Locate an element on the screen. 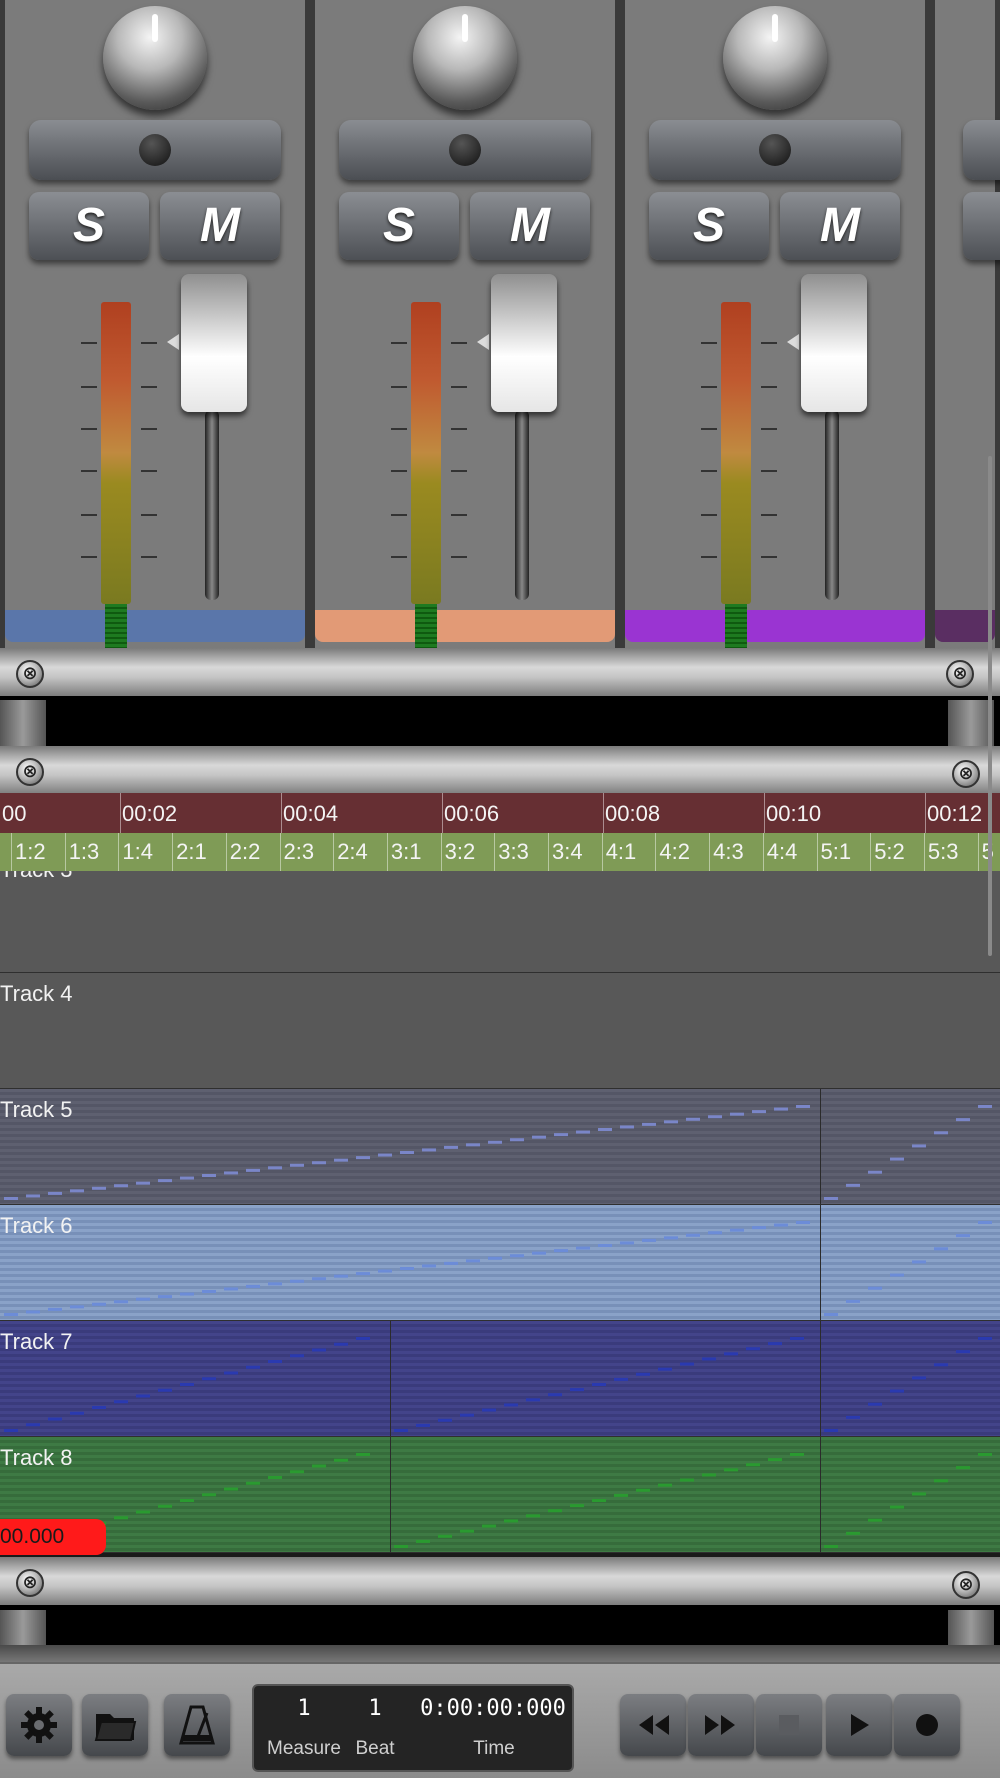  track-row: Track 7 is located at coordinates (500, 1379).